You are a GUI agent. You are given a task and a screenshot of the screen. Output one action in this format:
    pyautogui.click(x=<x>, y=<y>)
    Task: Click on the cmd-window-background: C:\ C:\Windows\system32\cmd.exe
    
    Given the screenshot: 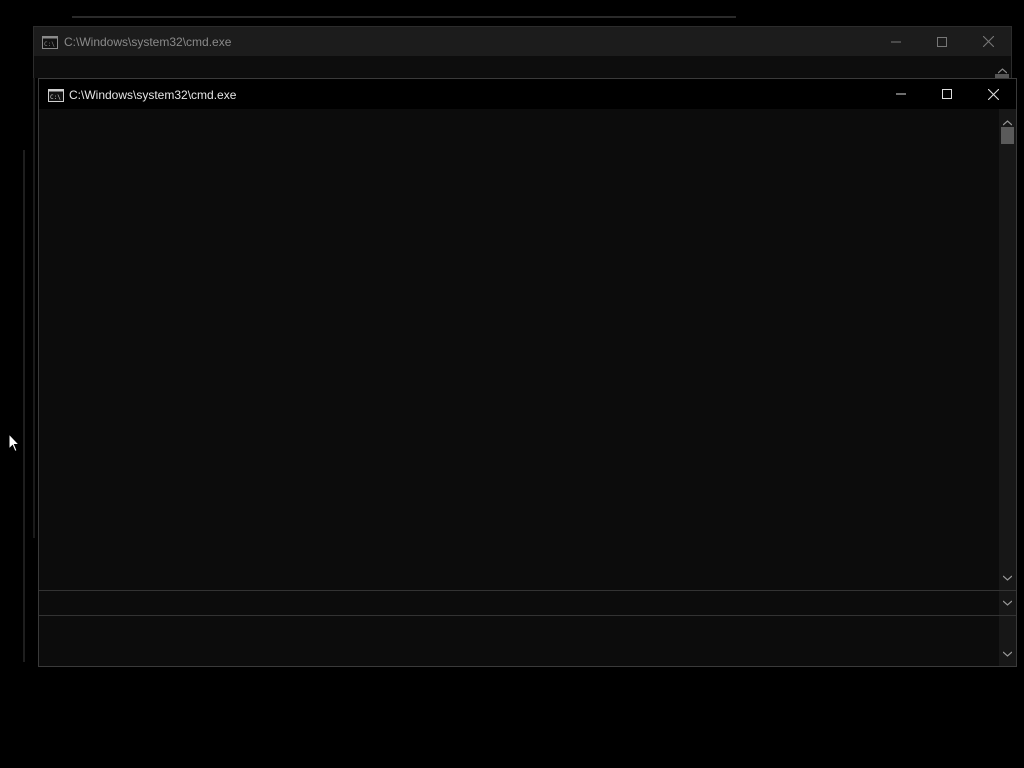 What is the action you would take?
    pyautogui.click(x=522, y=52)
    